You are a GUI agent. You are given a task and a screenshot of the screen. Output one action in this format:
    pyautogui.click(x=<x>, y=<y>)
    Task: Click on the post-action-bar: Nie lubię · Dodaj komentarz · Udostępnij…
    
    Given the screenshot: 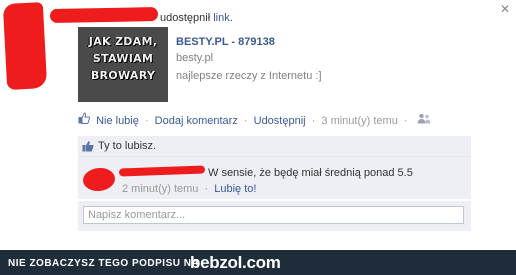 What is the action you would take?
    pyautogui.click(x=254, y=120)
    